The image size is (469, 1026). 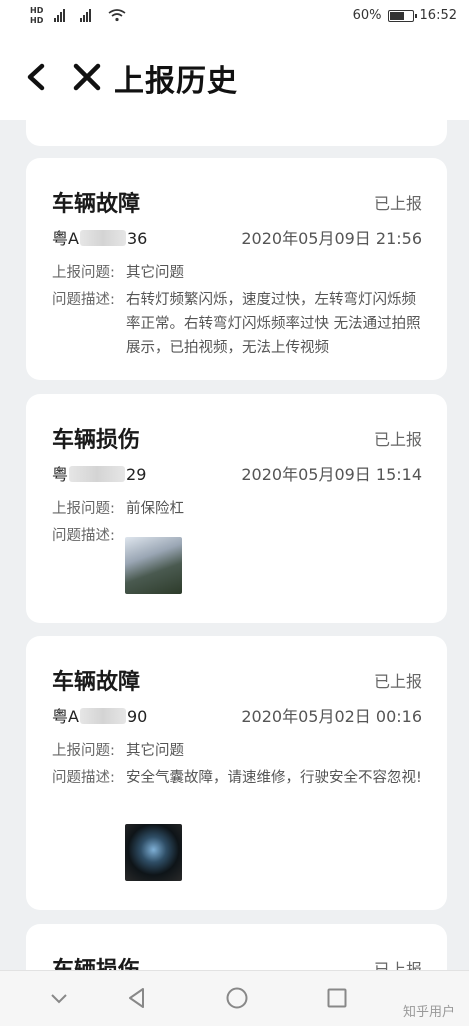 I want to click on description-row: 问题描述: 安全气囊故障，请速维修，行驶安全不容忽视!, so click(x=239, y=778).